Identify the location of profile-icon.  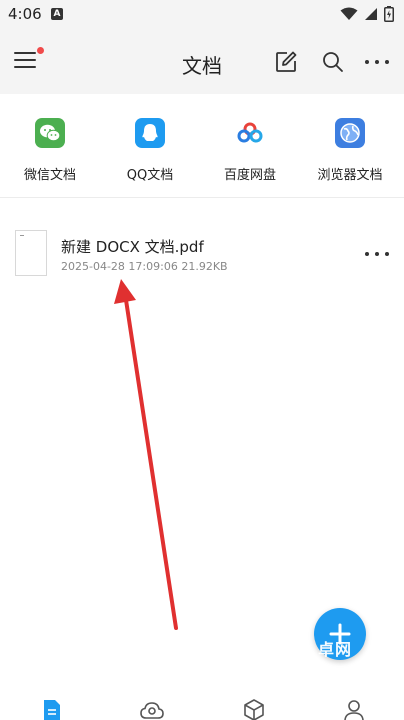
(354, 709).